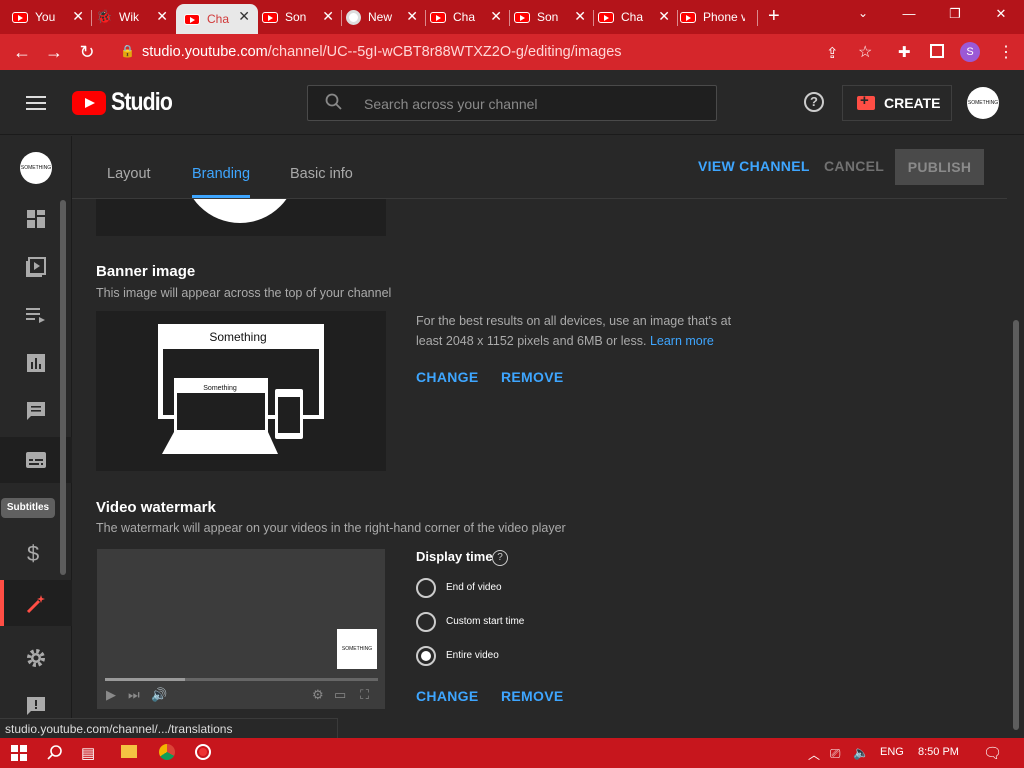 The height and width of the screenshot is (768, 1024). I want to click on browser-tab: 🐞 Wik ✕, so click(136, 17).